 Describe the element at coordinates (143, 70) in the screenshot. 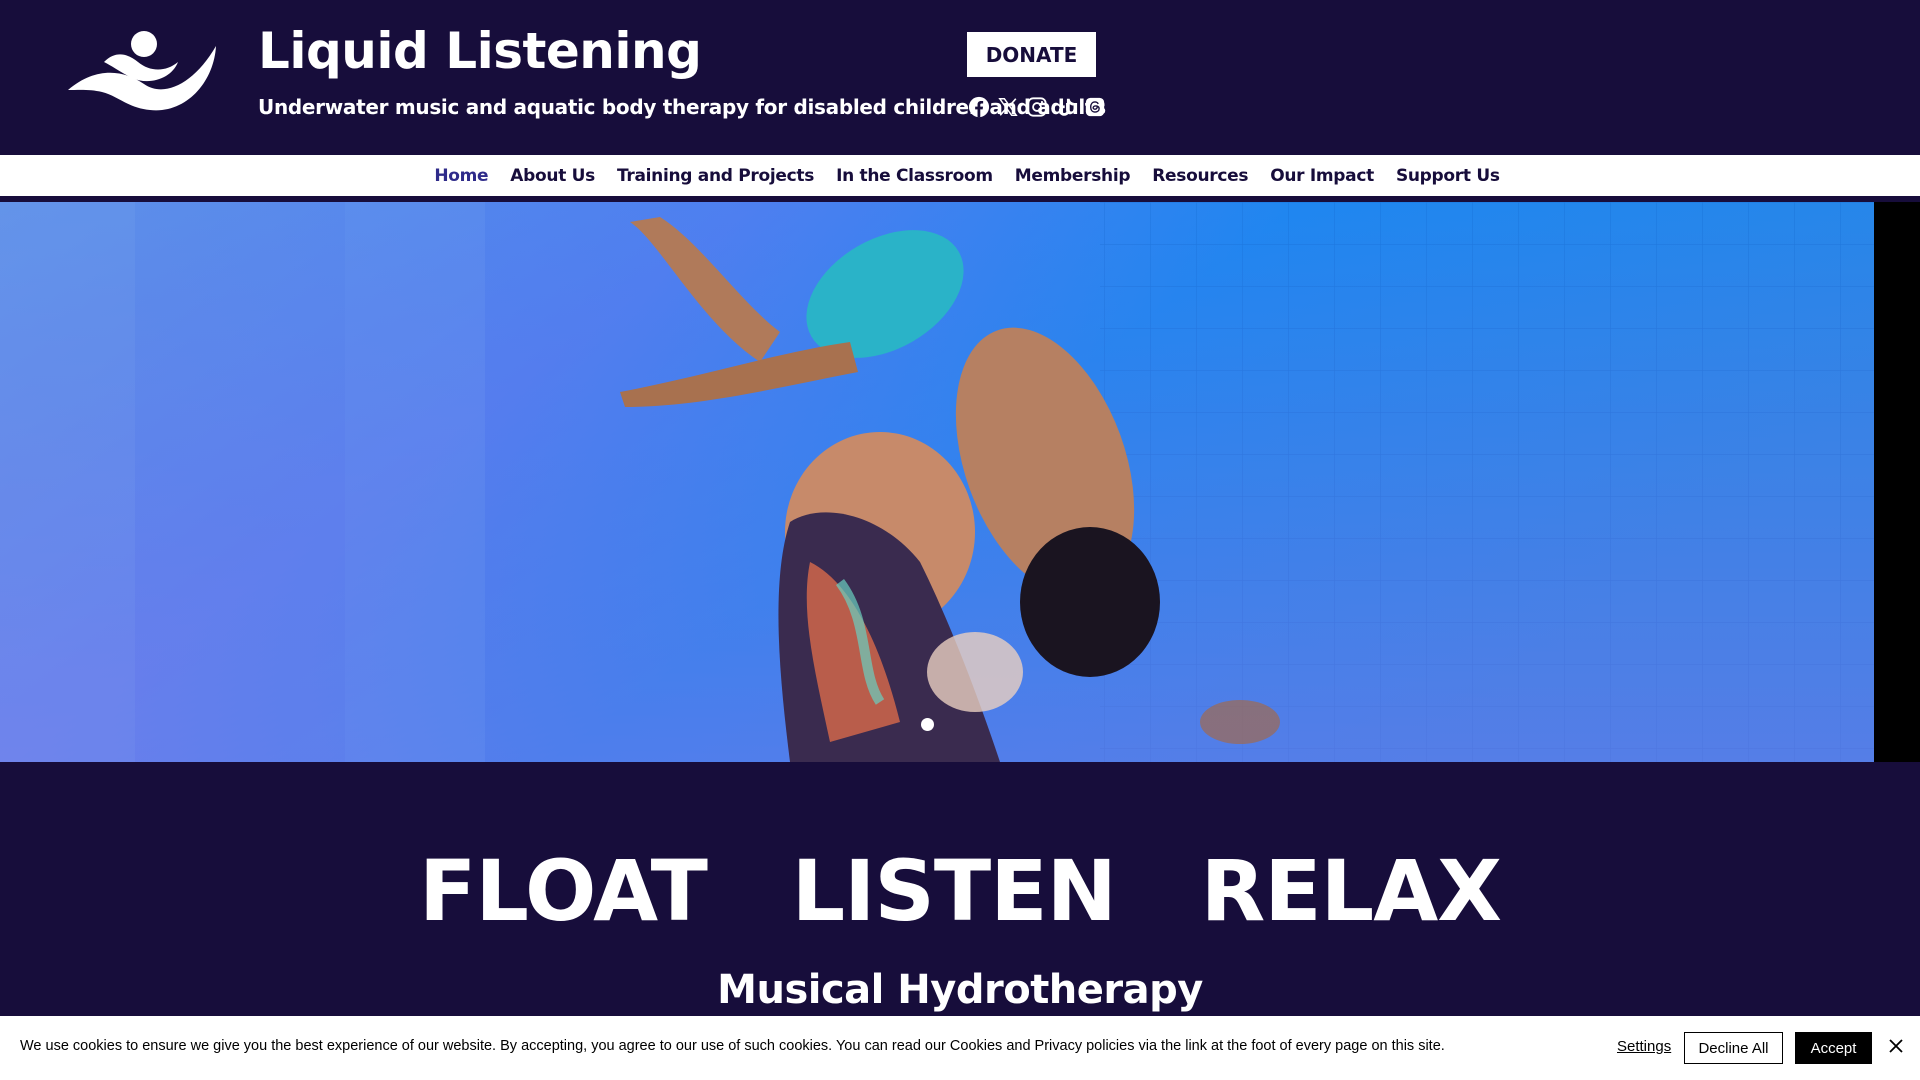

I see `liquid-listening-logo` at that location.